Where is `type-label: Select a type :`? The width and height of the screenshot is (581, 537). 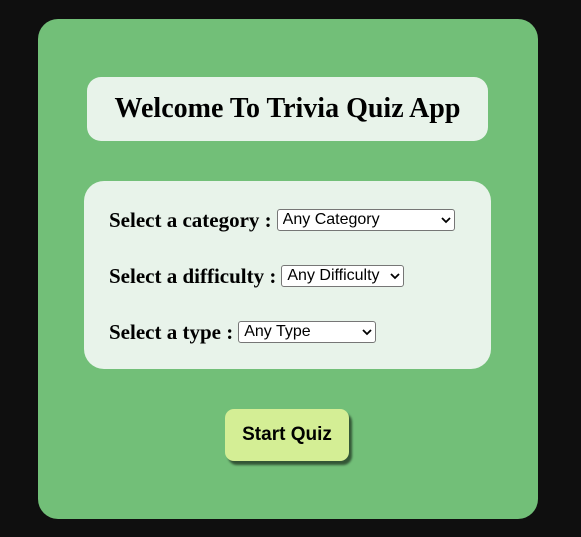
type-label: Select a type : is located at coordinates (171, 331).